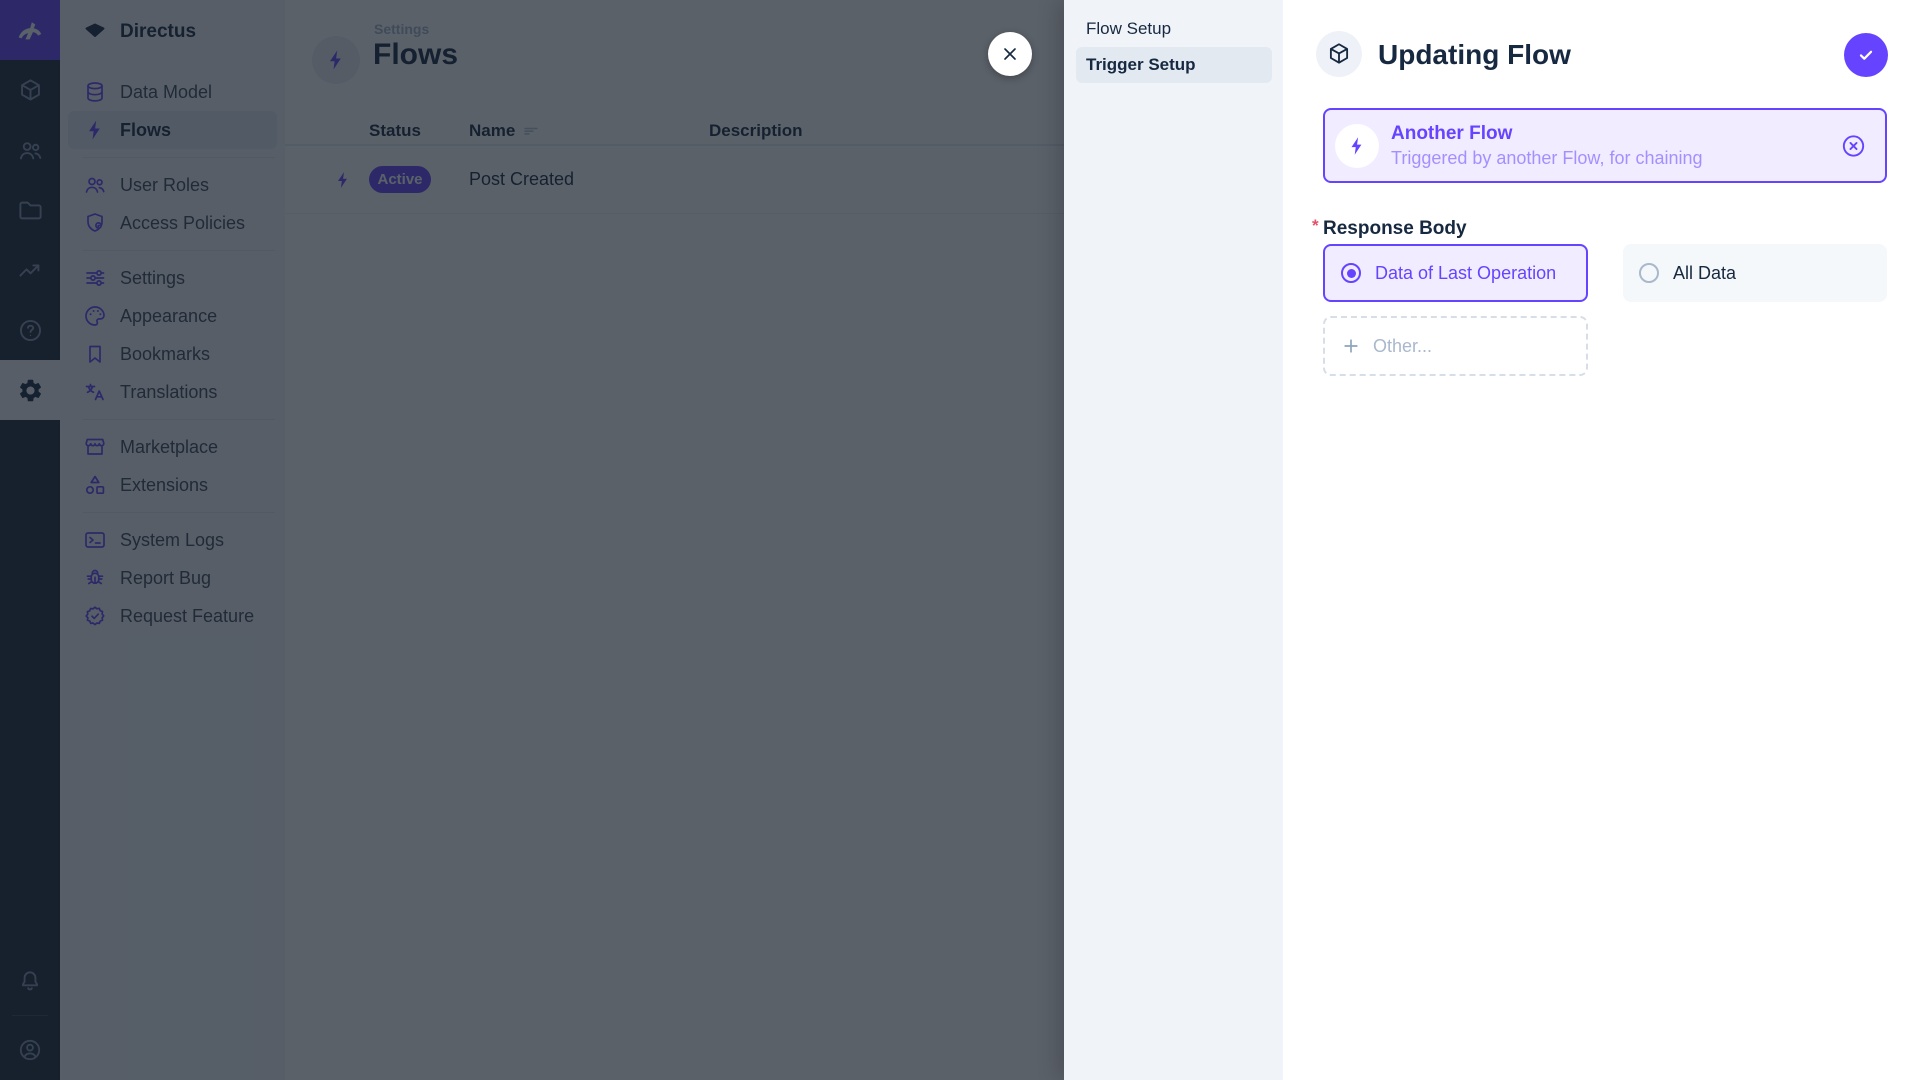  I want to click on cancel-circle-icon, so click(1853, 145).